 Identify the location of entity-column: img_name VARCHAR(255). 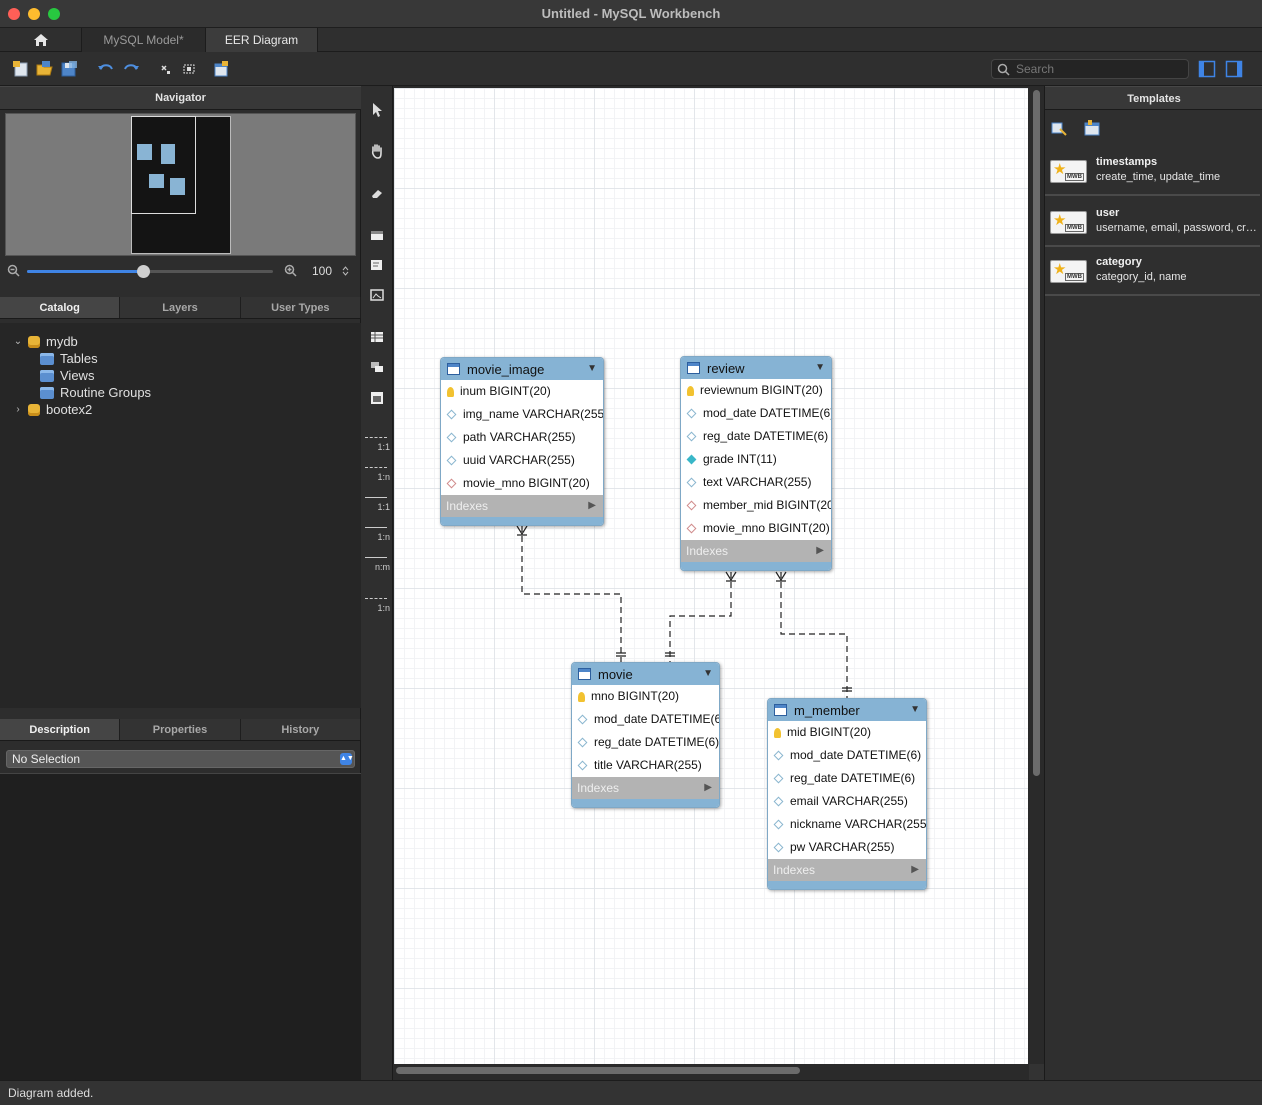
(522, 414).